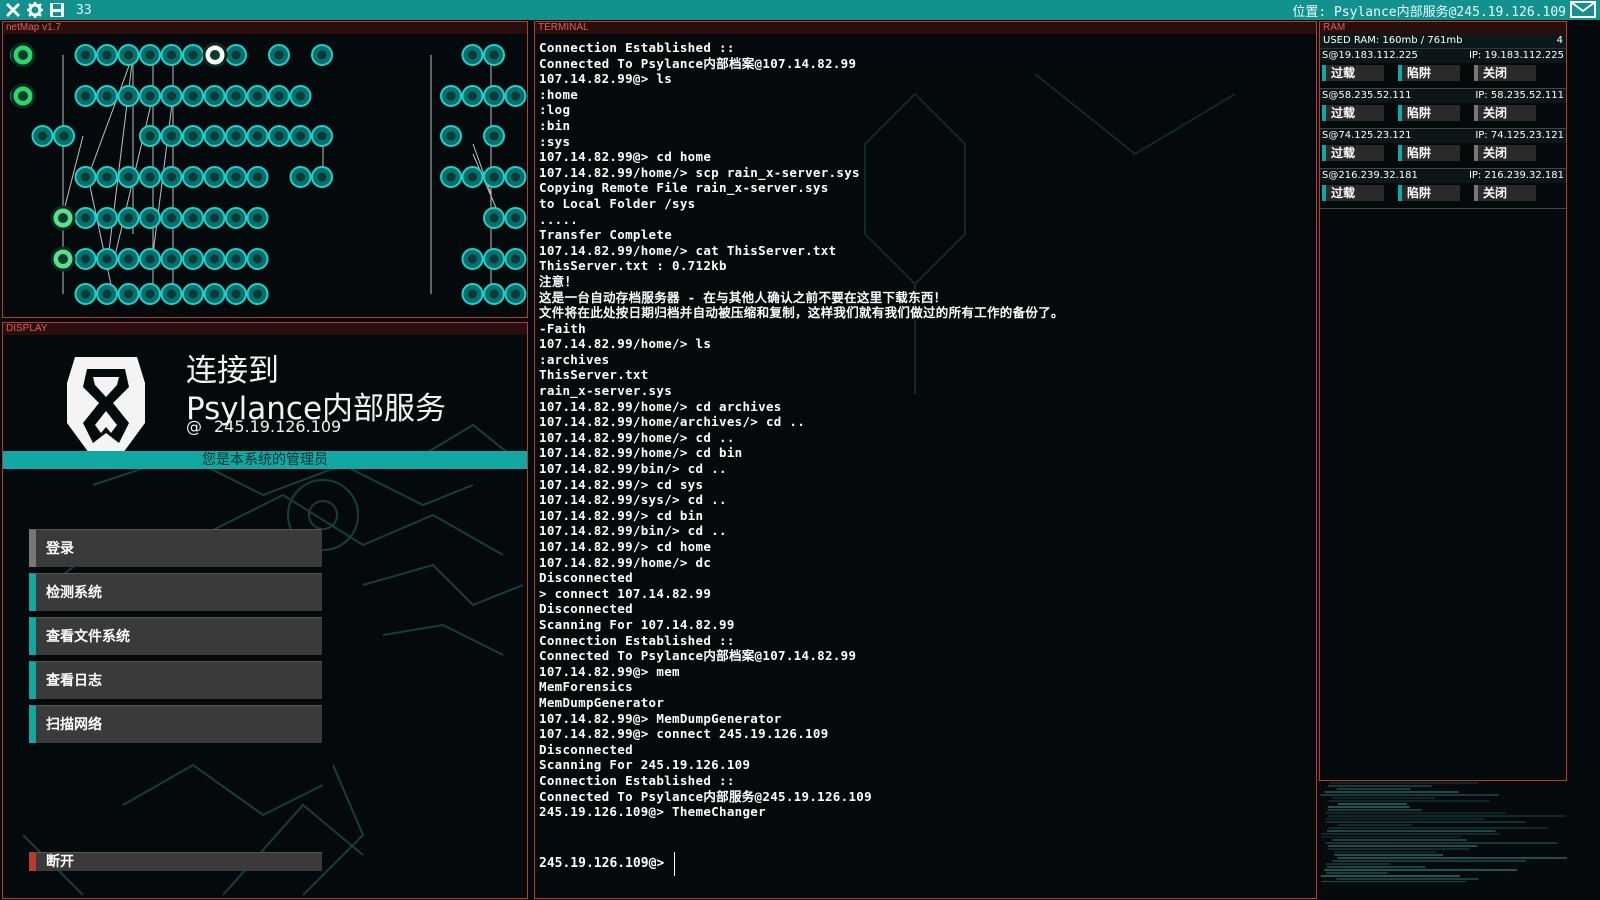  I want to click on scan-network-button: 扫描网络, so click(175, 724).